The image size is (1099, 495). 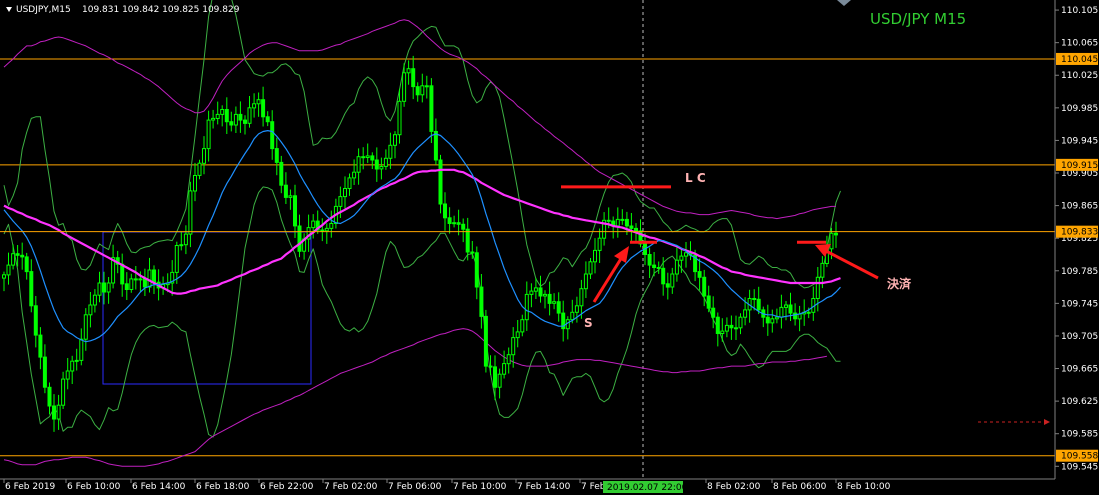 I want to click on y-tick-label: 110.025, so click(x=1079, y=76).